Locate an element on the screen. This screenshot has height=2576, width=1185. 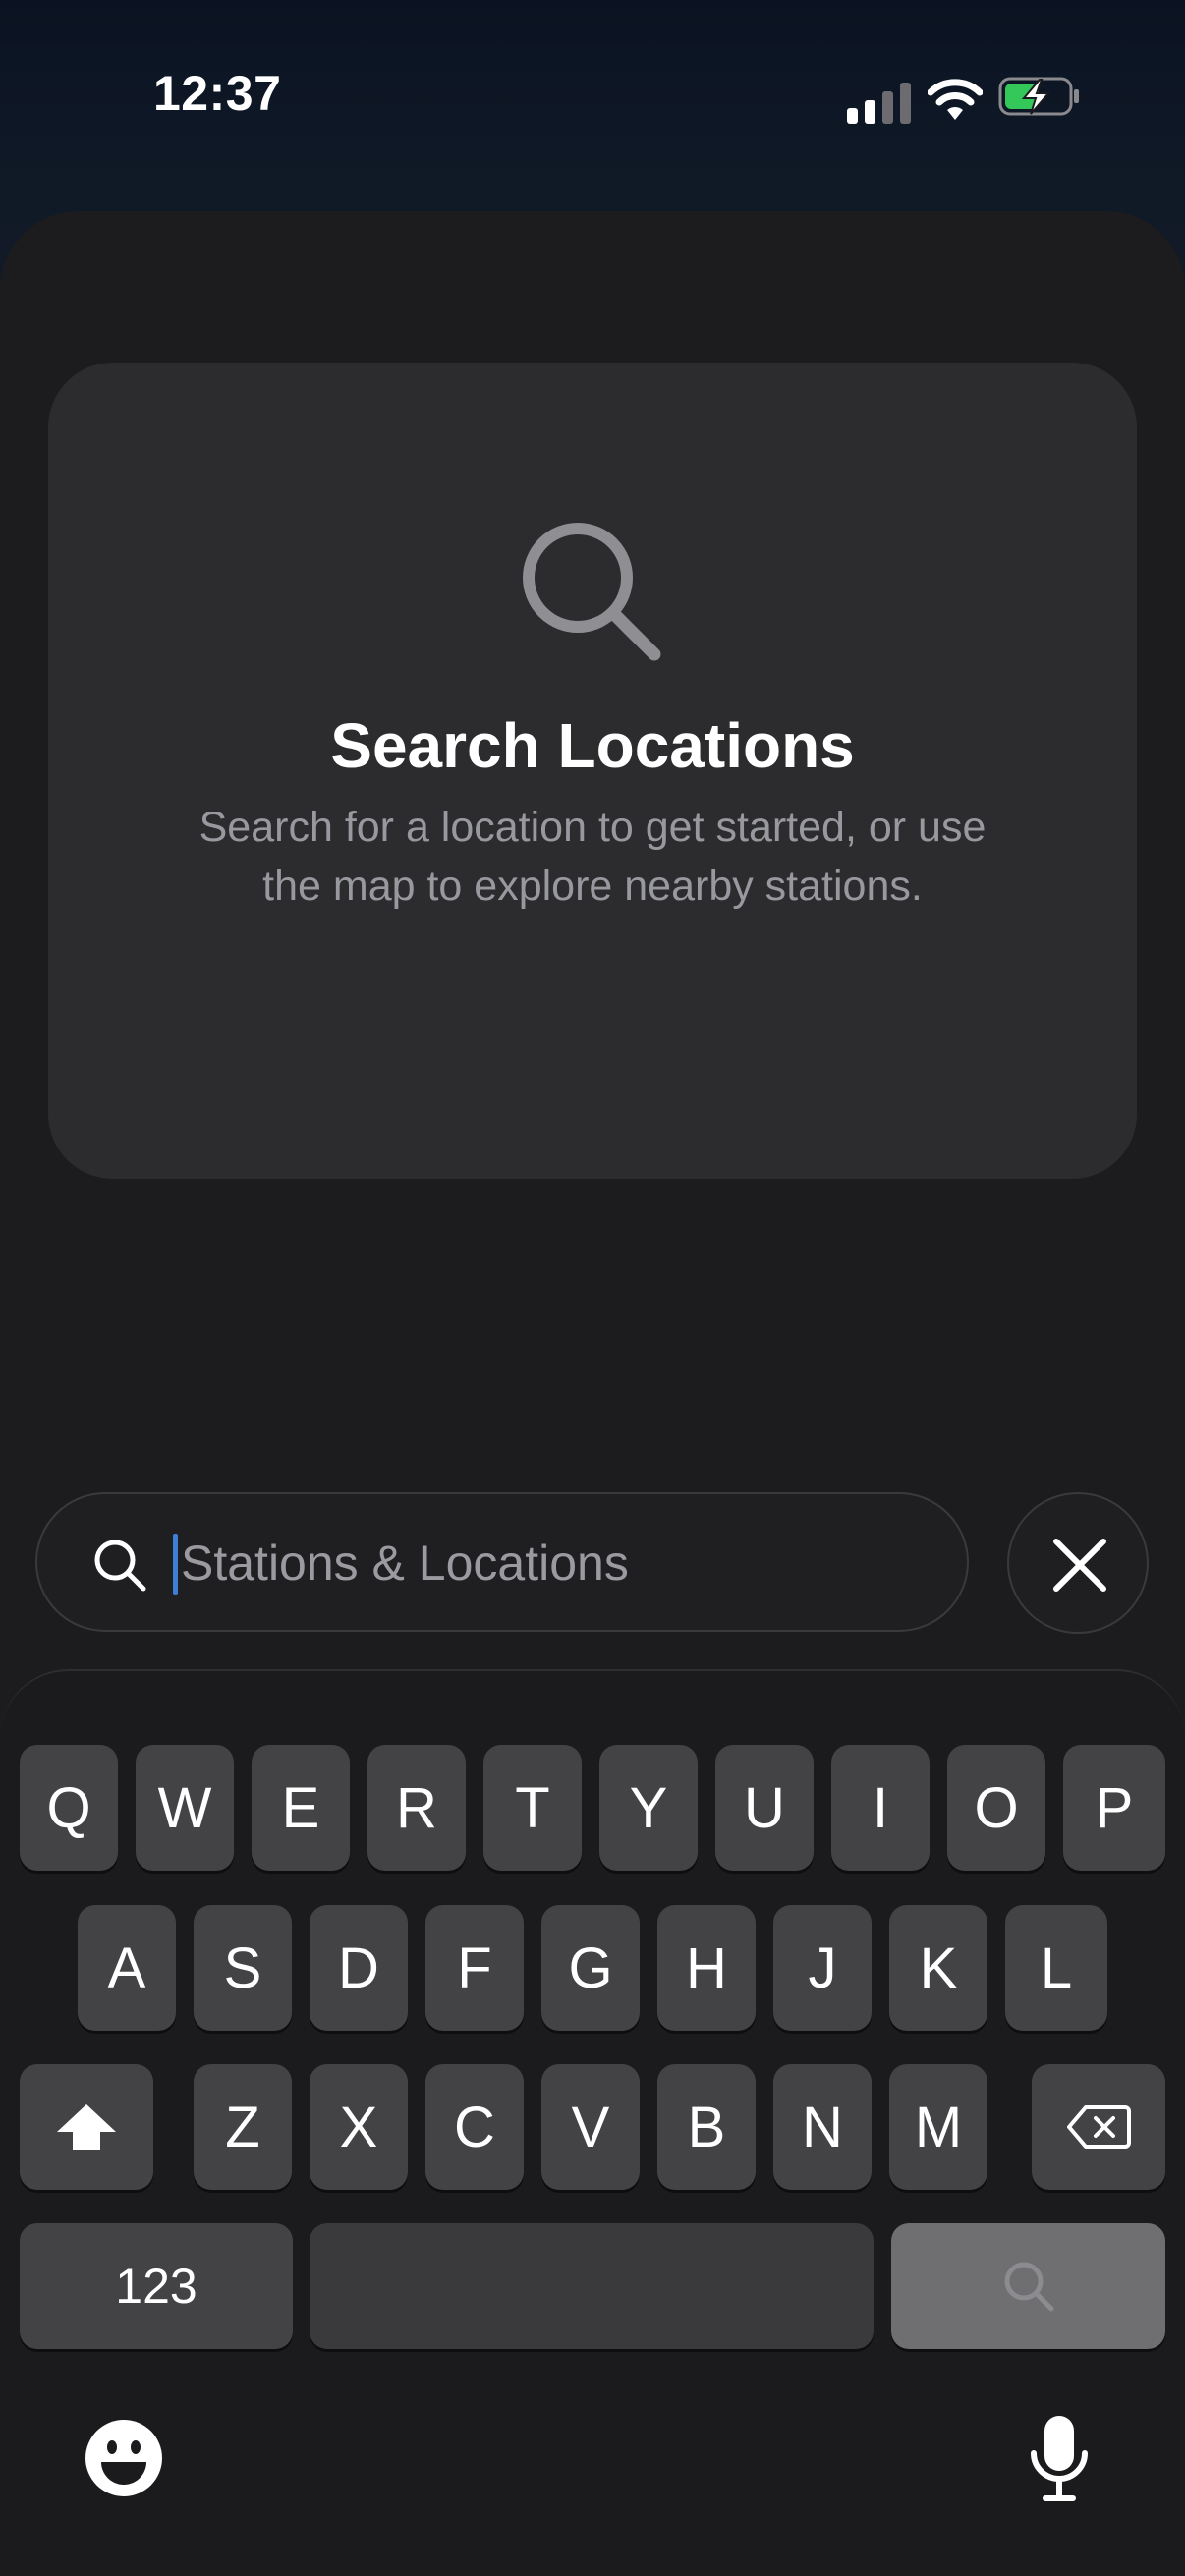
key-c: C is located at coordinates (475, 2127).